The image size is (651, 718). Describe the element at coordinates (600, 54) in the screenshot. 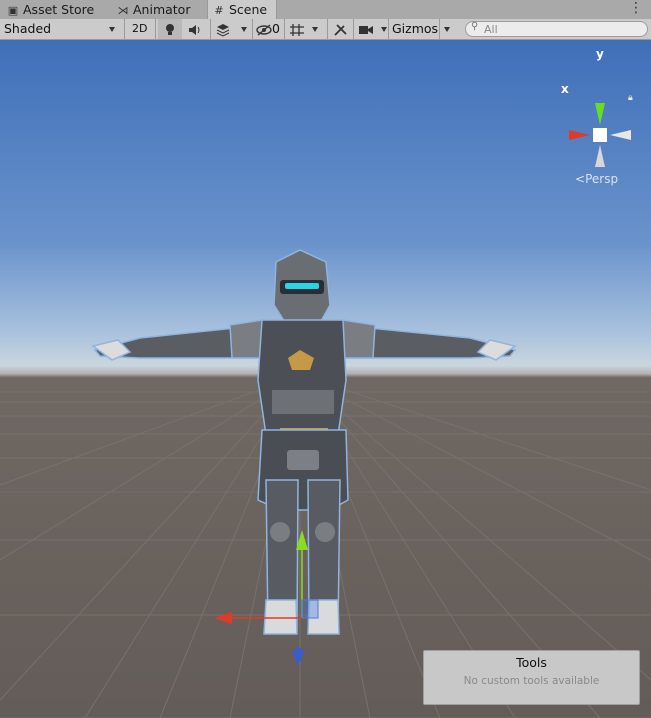

I see `gizmo-y-label: y` at that location.